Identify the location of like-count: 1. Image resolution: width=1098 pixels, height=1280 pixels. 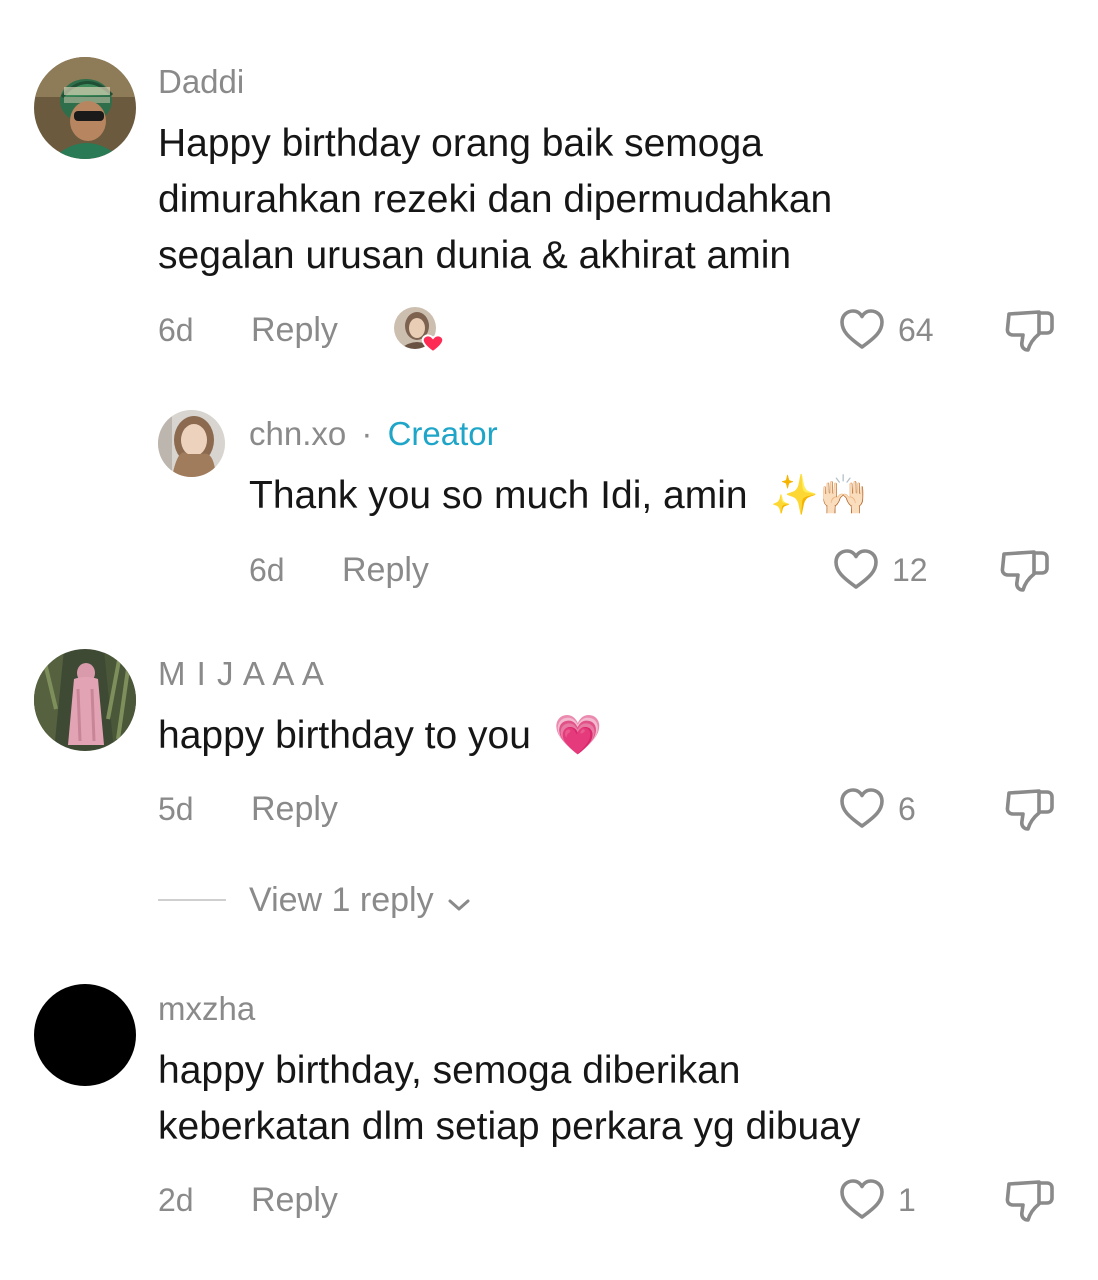
(907, 1200).